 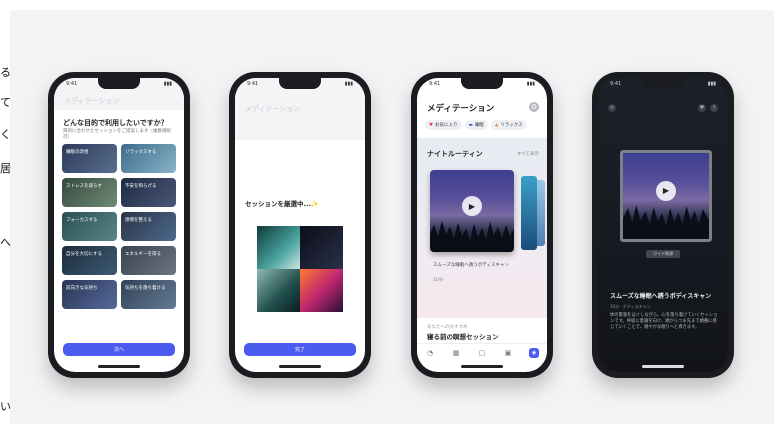 I want to click on option-tile: ストレスを減らす, so click(x=89, y=192).